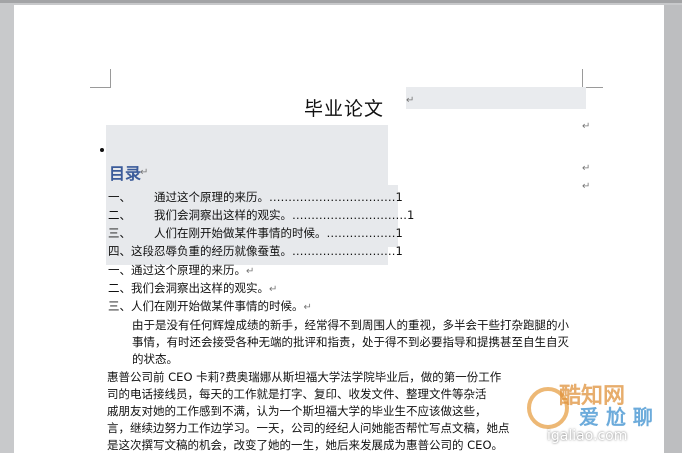  Describe the element at coordinates (344, 109) in the screenshot. I see `document-title: 毕业论文` at that location.